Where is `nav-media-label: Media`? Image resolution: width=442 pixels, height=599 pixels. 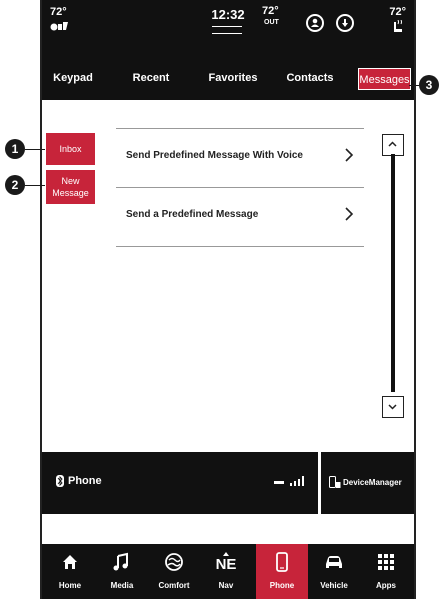
nav-media-label: Media is located at coordinates (122, 585).